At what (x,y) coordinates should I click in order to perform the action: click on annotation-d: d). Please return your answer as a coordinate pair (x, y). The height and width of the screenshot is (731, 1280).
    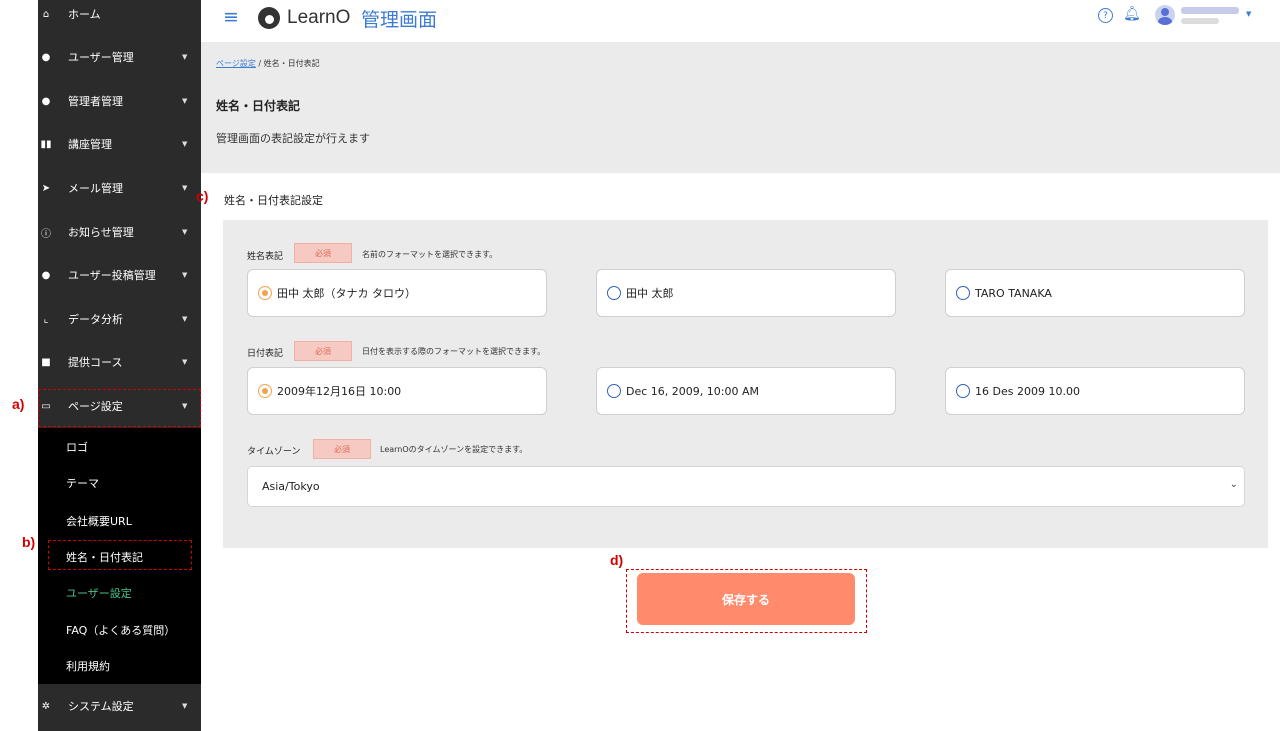
    Looking at the image, I should click on (617, 560).